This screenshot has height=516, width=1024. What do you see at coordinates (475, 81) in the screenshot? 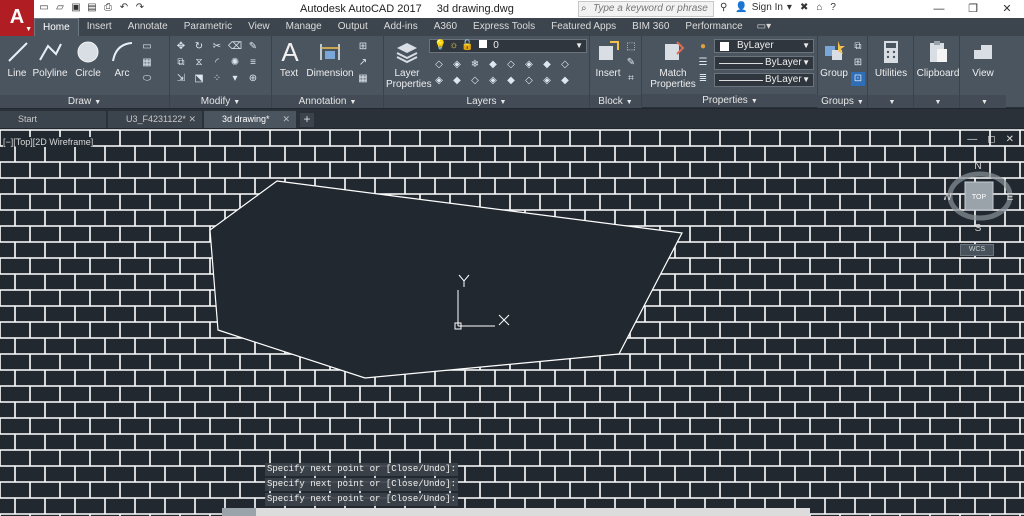
I see `layer-unlock-icon: ◇` at bounding box center [475, 81].